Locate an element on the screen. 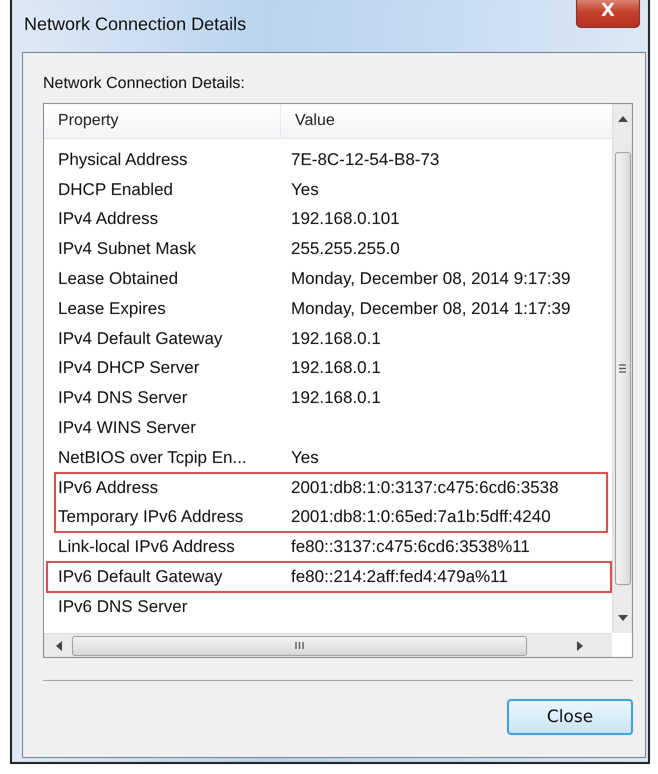 The height and width of the screenshot is (774, 658). property-cell-text: Physical Address is located at coordinates (122, 160).